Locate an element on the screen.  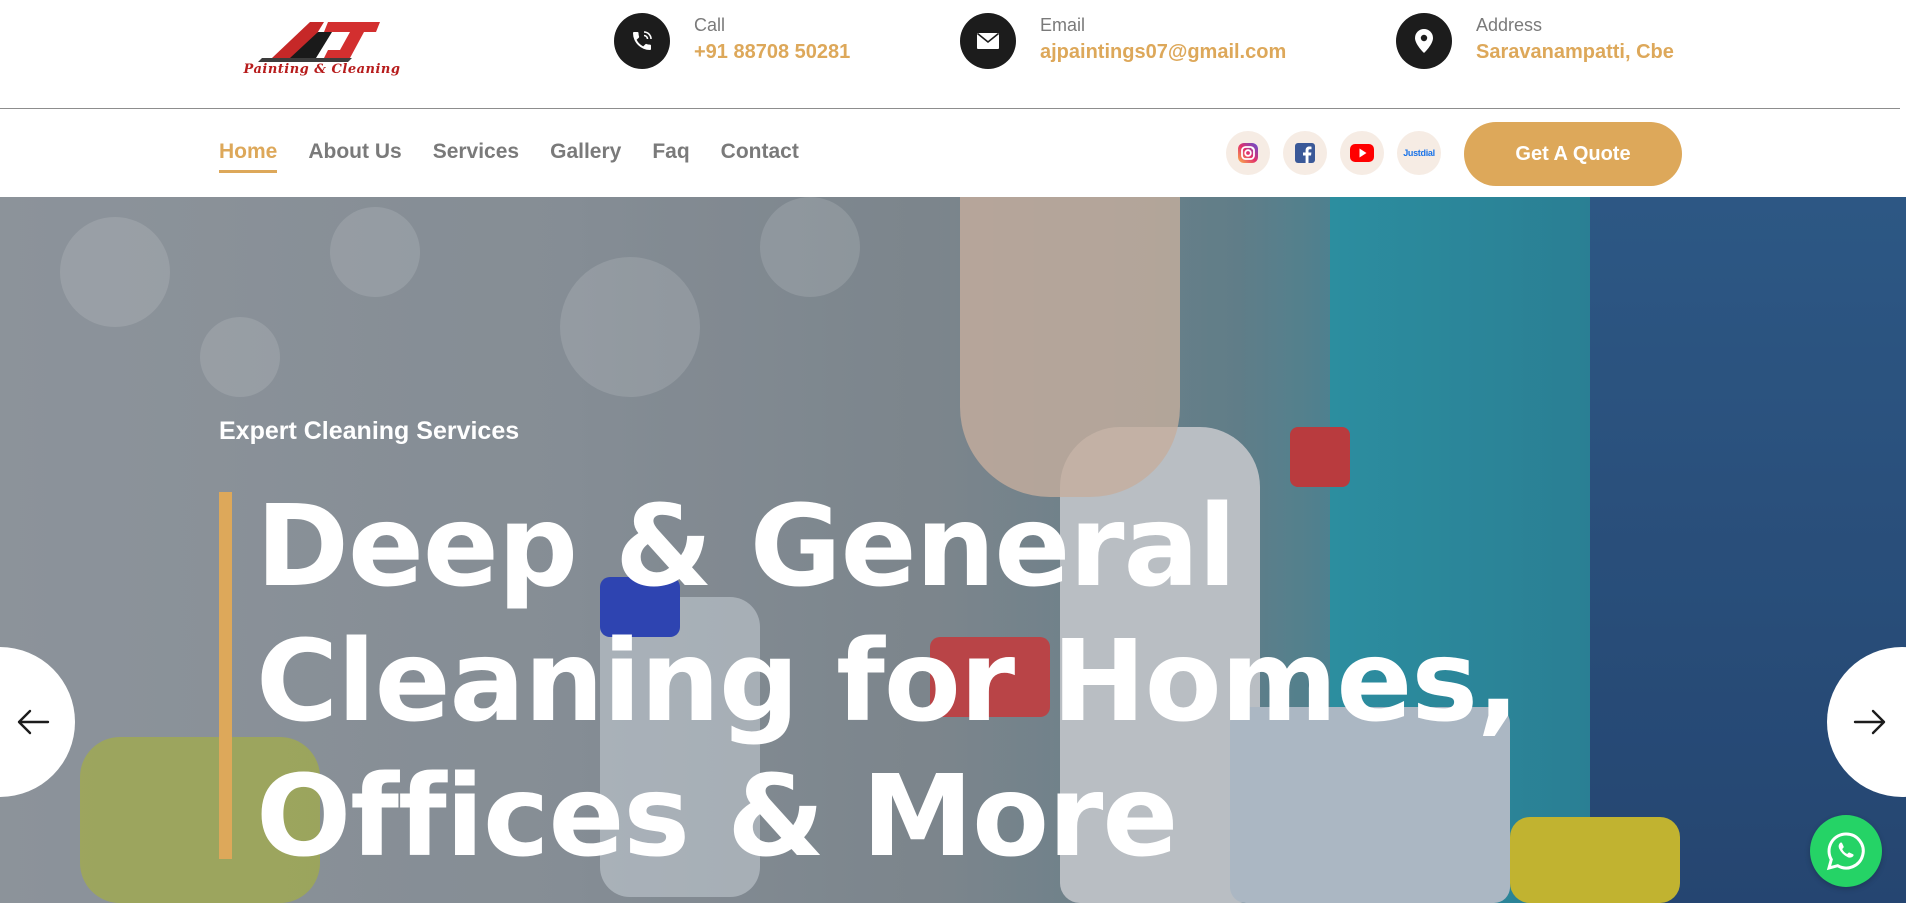
instagram-icon is located at coordinates (1248, 153).